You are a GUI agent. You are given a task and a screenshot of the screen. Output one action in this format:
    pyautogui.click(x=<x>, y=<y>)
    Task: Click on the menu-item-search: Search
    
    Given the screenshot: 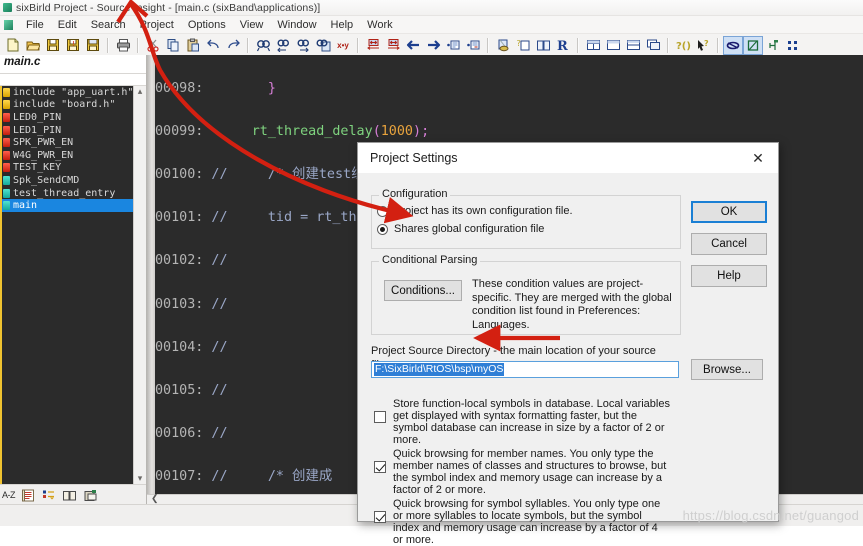 What is the action you would take?
    pyautogui.click(x=108, y=25)
    